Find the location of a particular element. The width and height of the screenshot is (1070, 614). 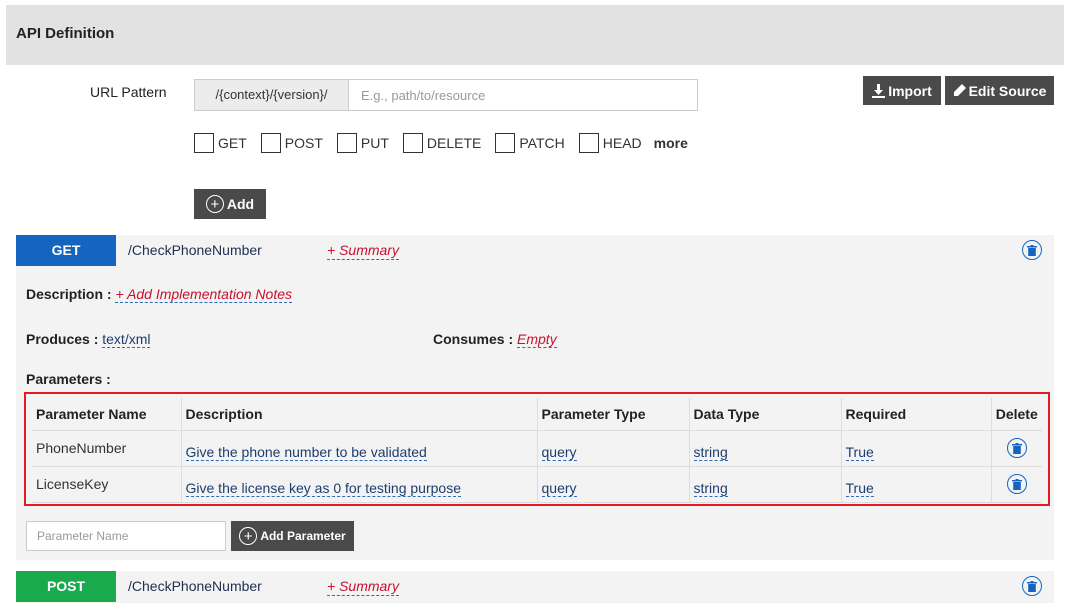

method-delete: DELETE is located at coordinates (442, 143).